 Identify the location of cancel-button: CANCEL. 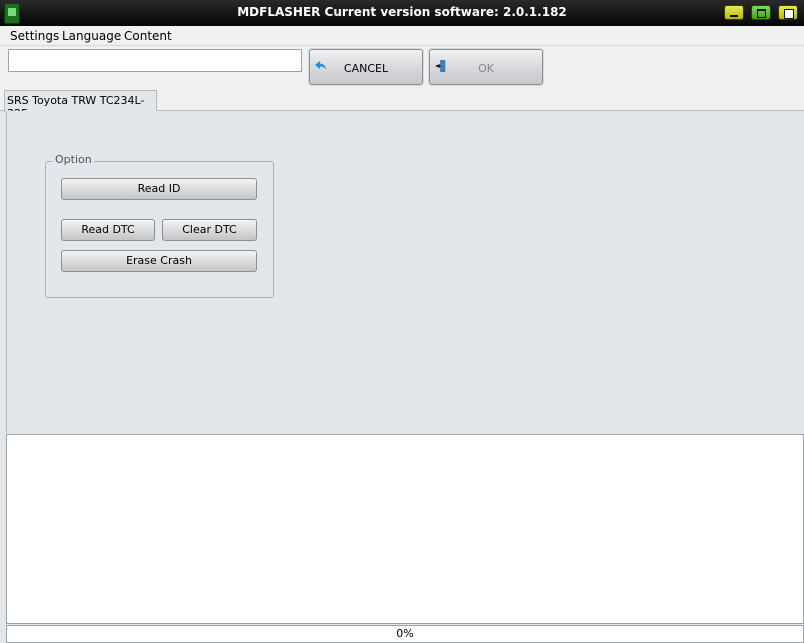
(366, 67).